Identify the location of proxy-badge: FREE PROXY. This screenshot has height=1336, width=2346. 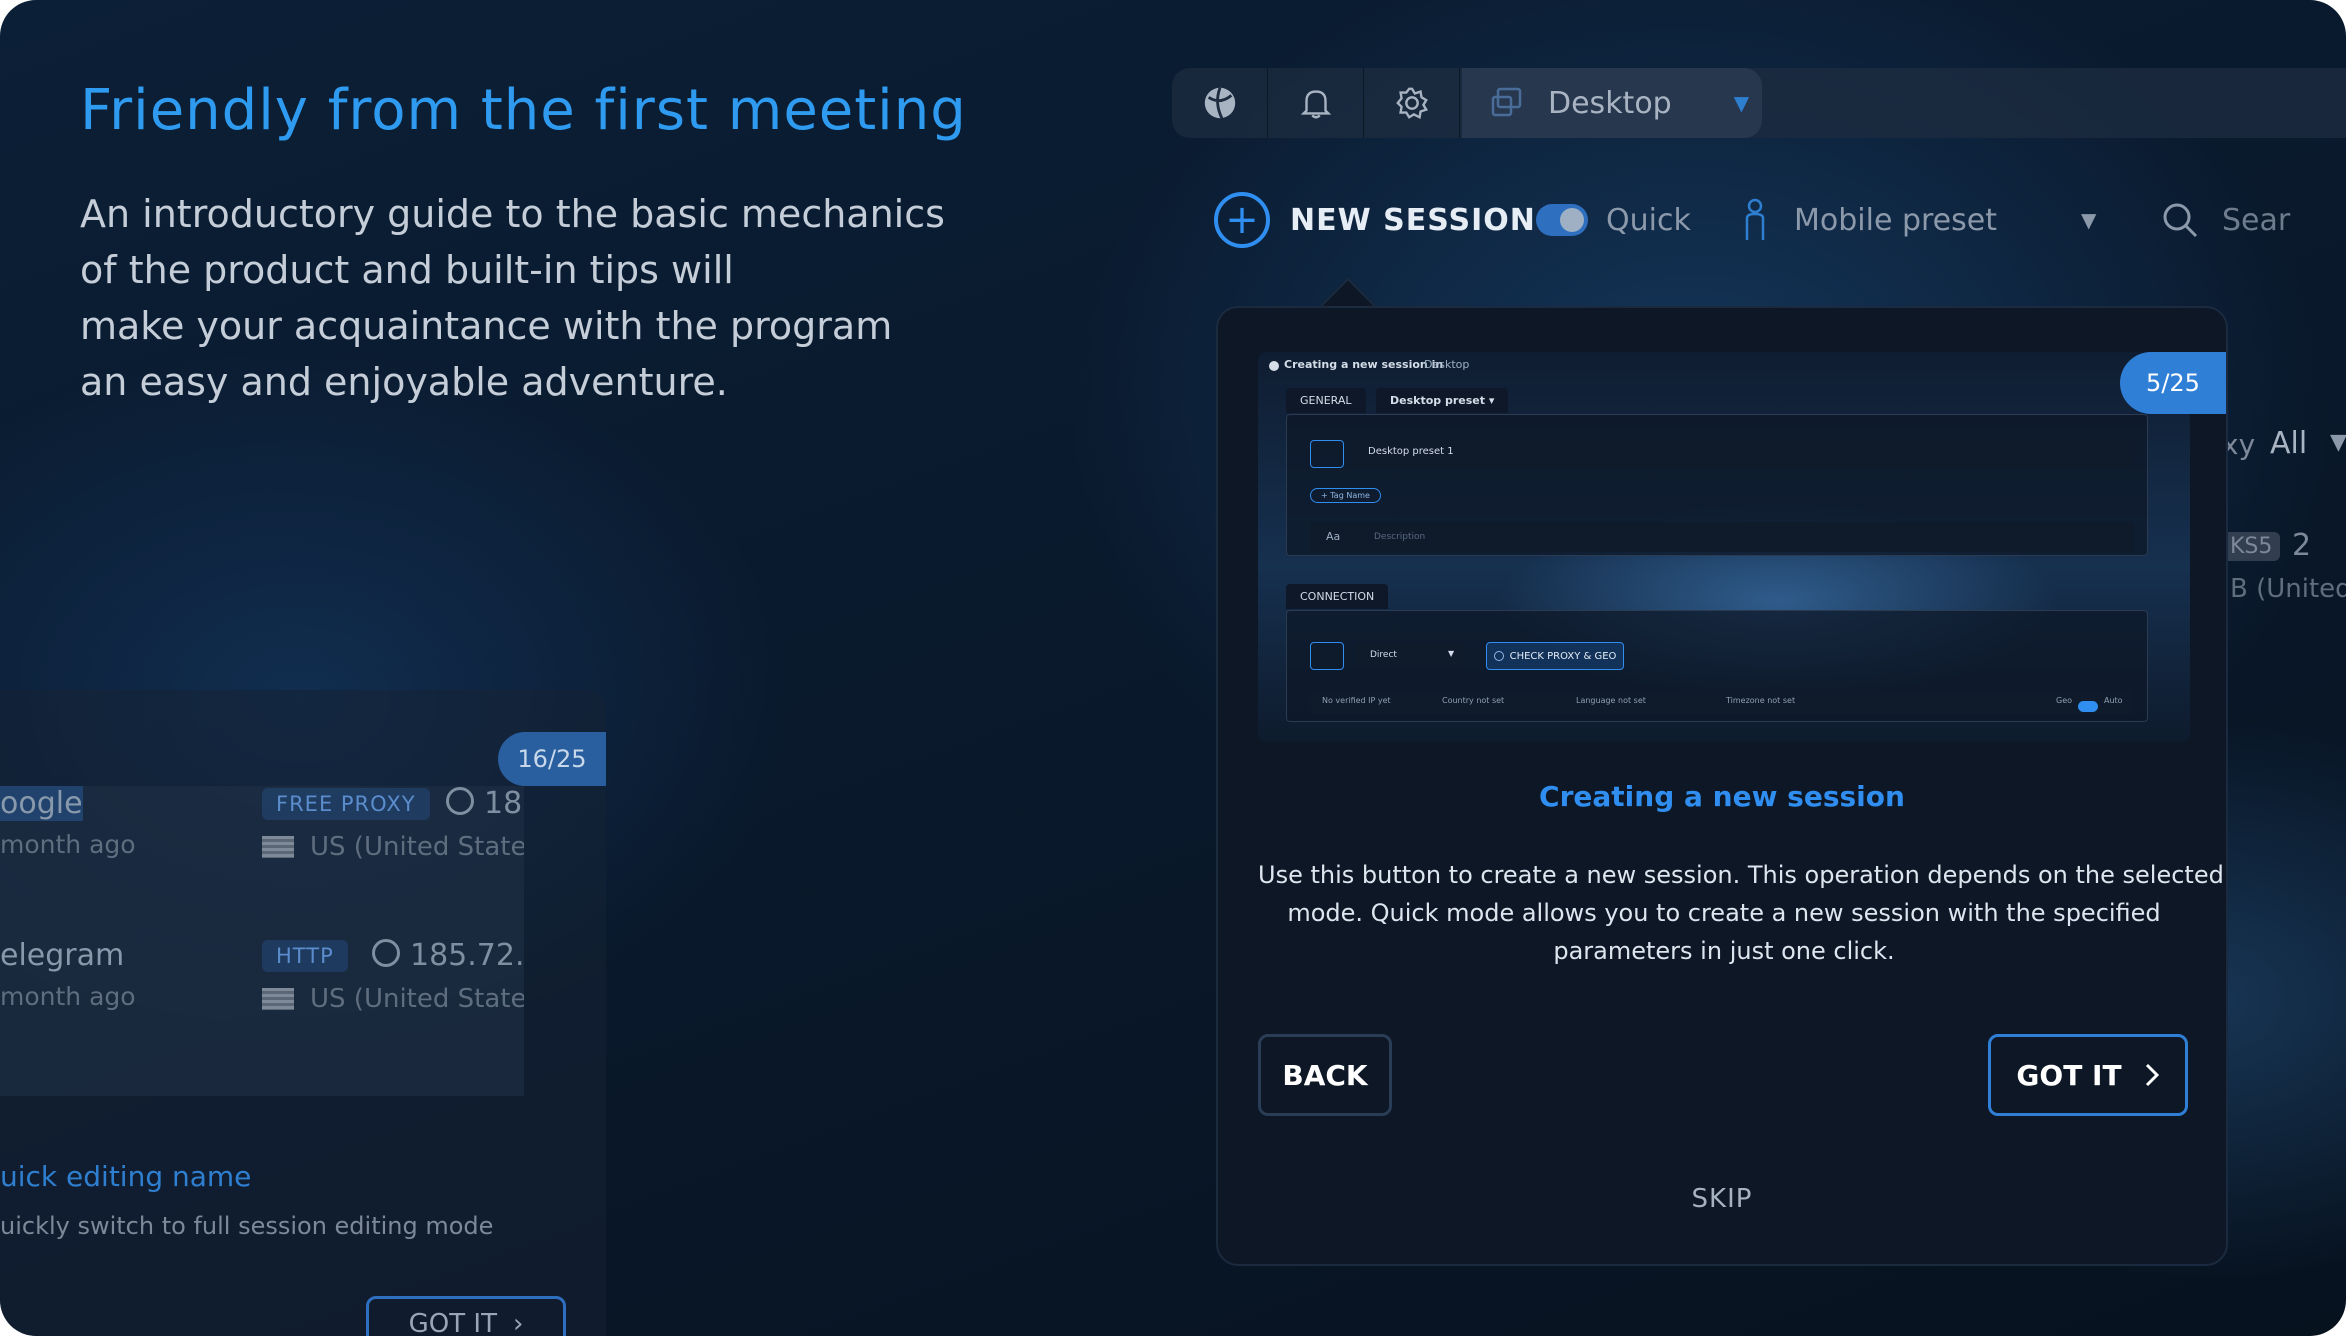
(346, 804).